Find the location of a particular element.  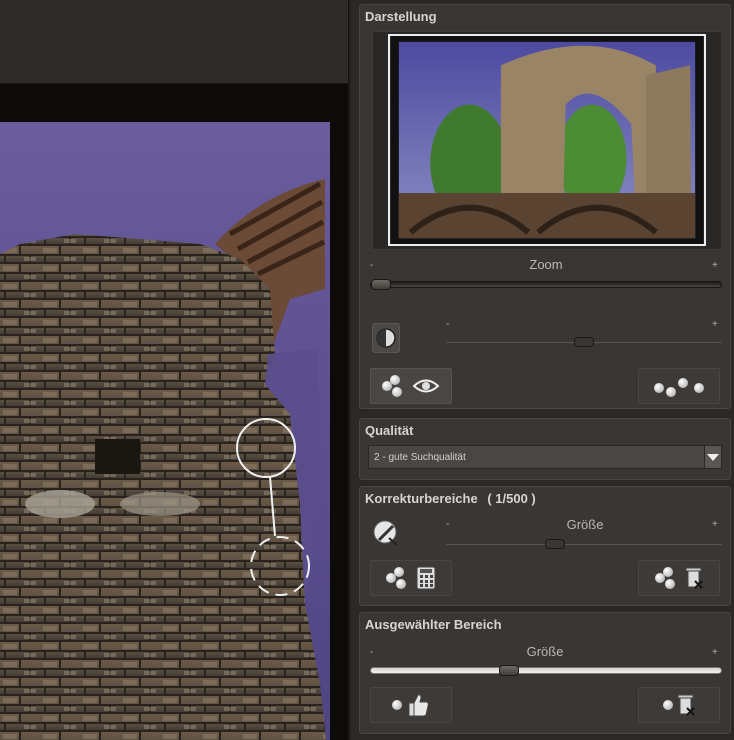

brush-size-thumb is located at coordinates (555, 544).